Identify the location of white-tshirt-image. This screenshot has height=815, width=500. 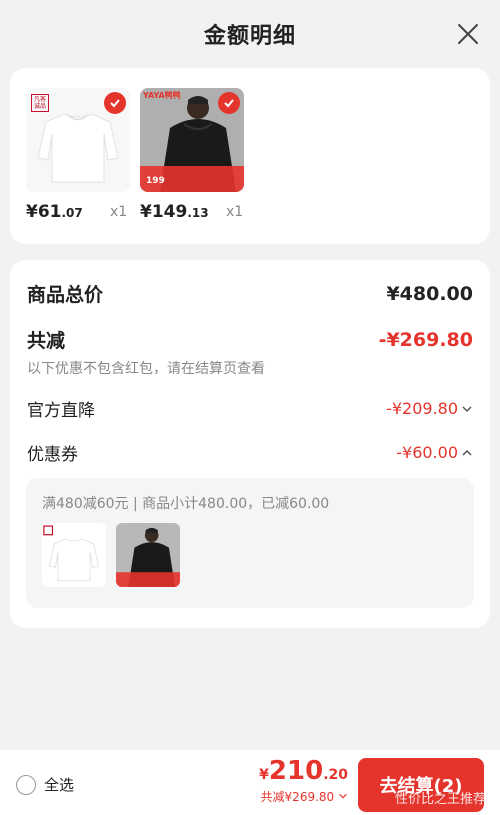
(74, 555).